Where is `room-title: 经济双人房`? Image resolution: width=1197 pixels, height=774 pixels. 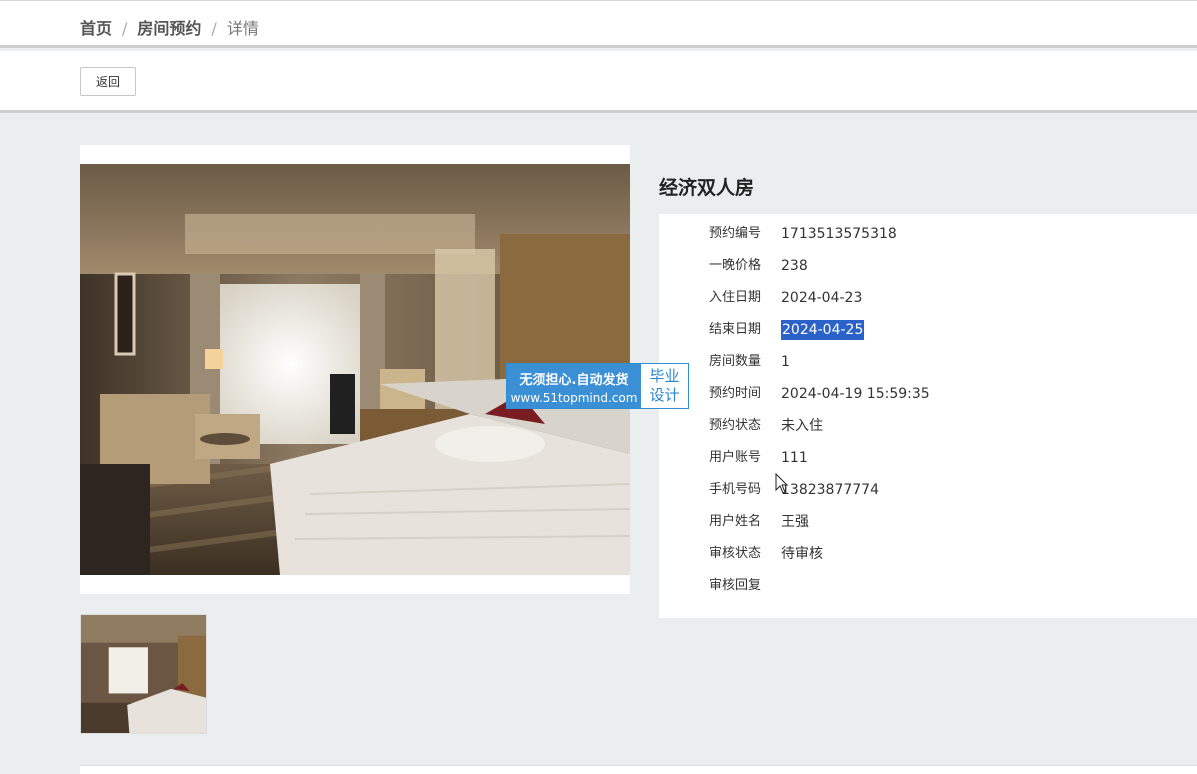 room-title: 经济双人房 is located at coordinates (707, 188).